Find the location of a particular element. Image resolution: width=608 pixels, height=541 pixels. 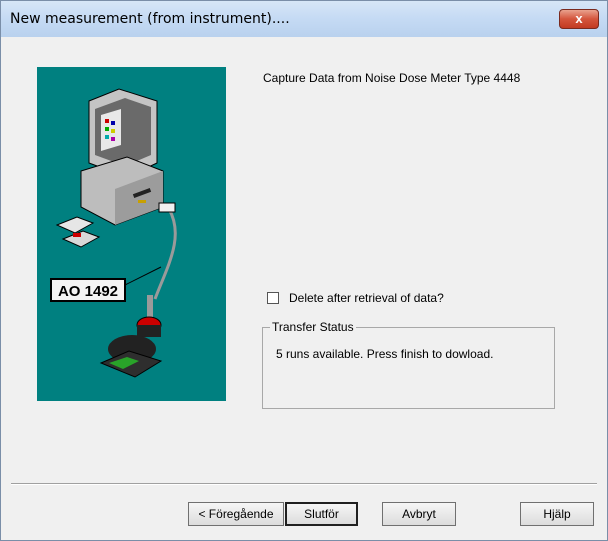

transfer-status-title: Transfer Status is located at coordinates (313, 327).